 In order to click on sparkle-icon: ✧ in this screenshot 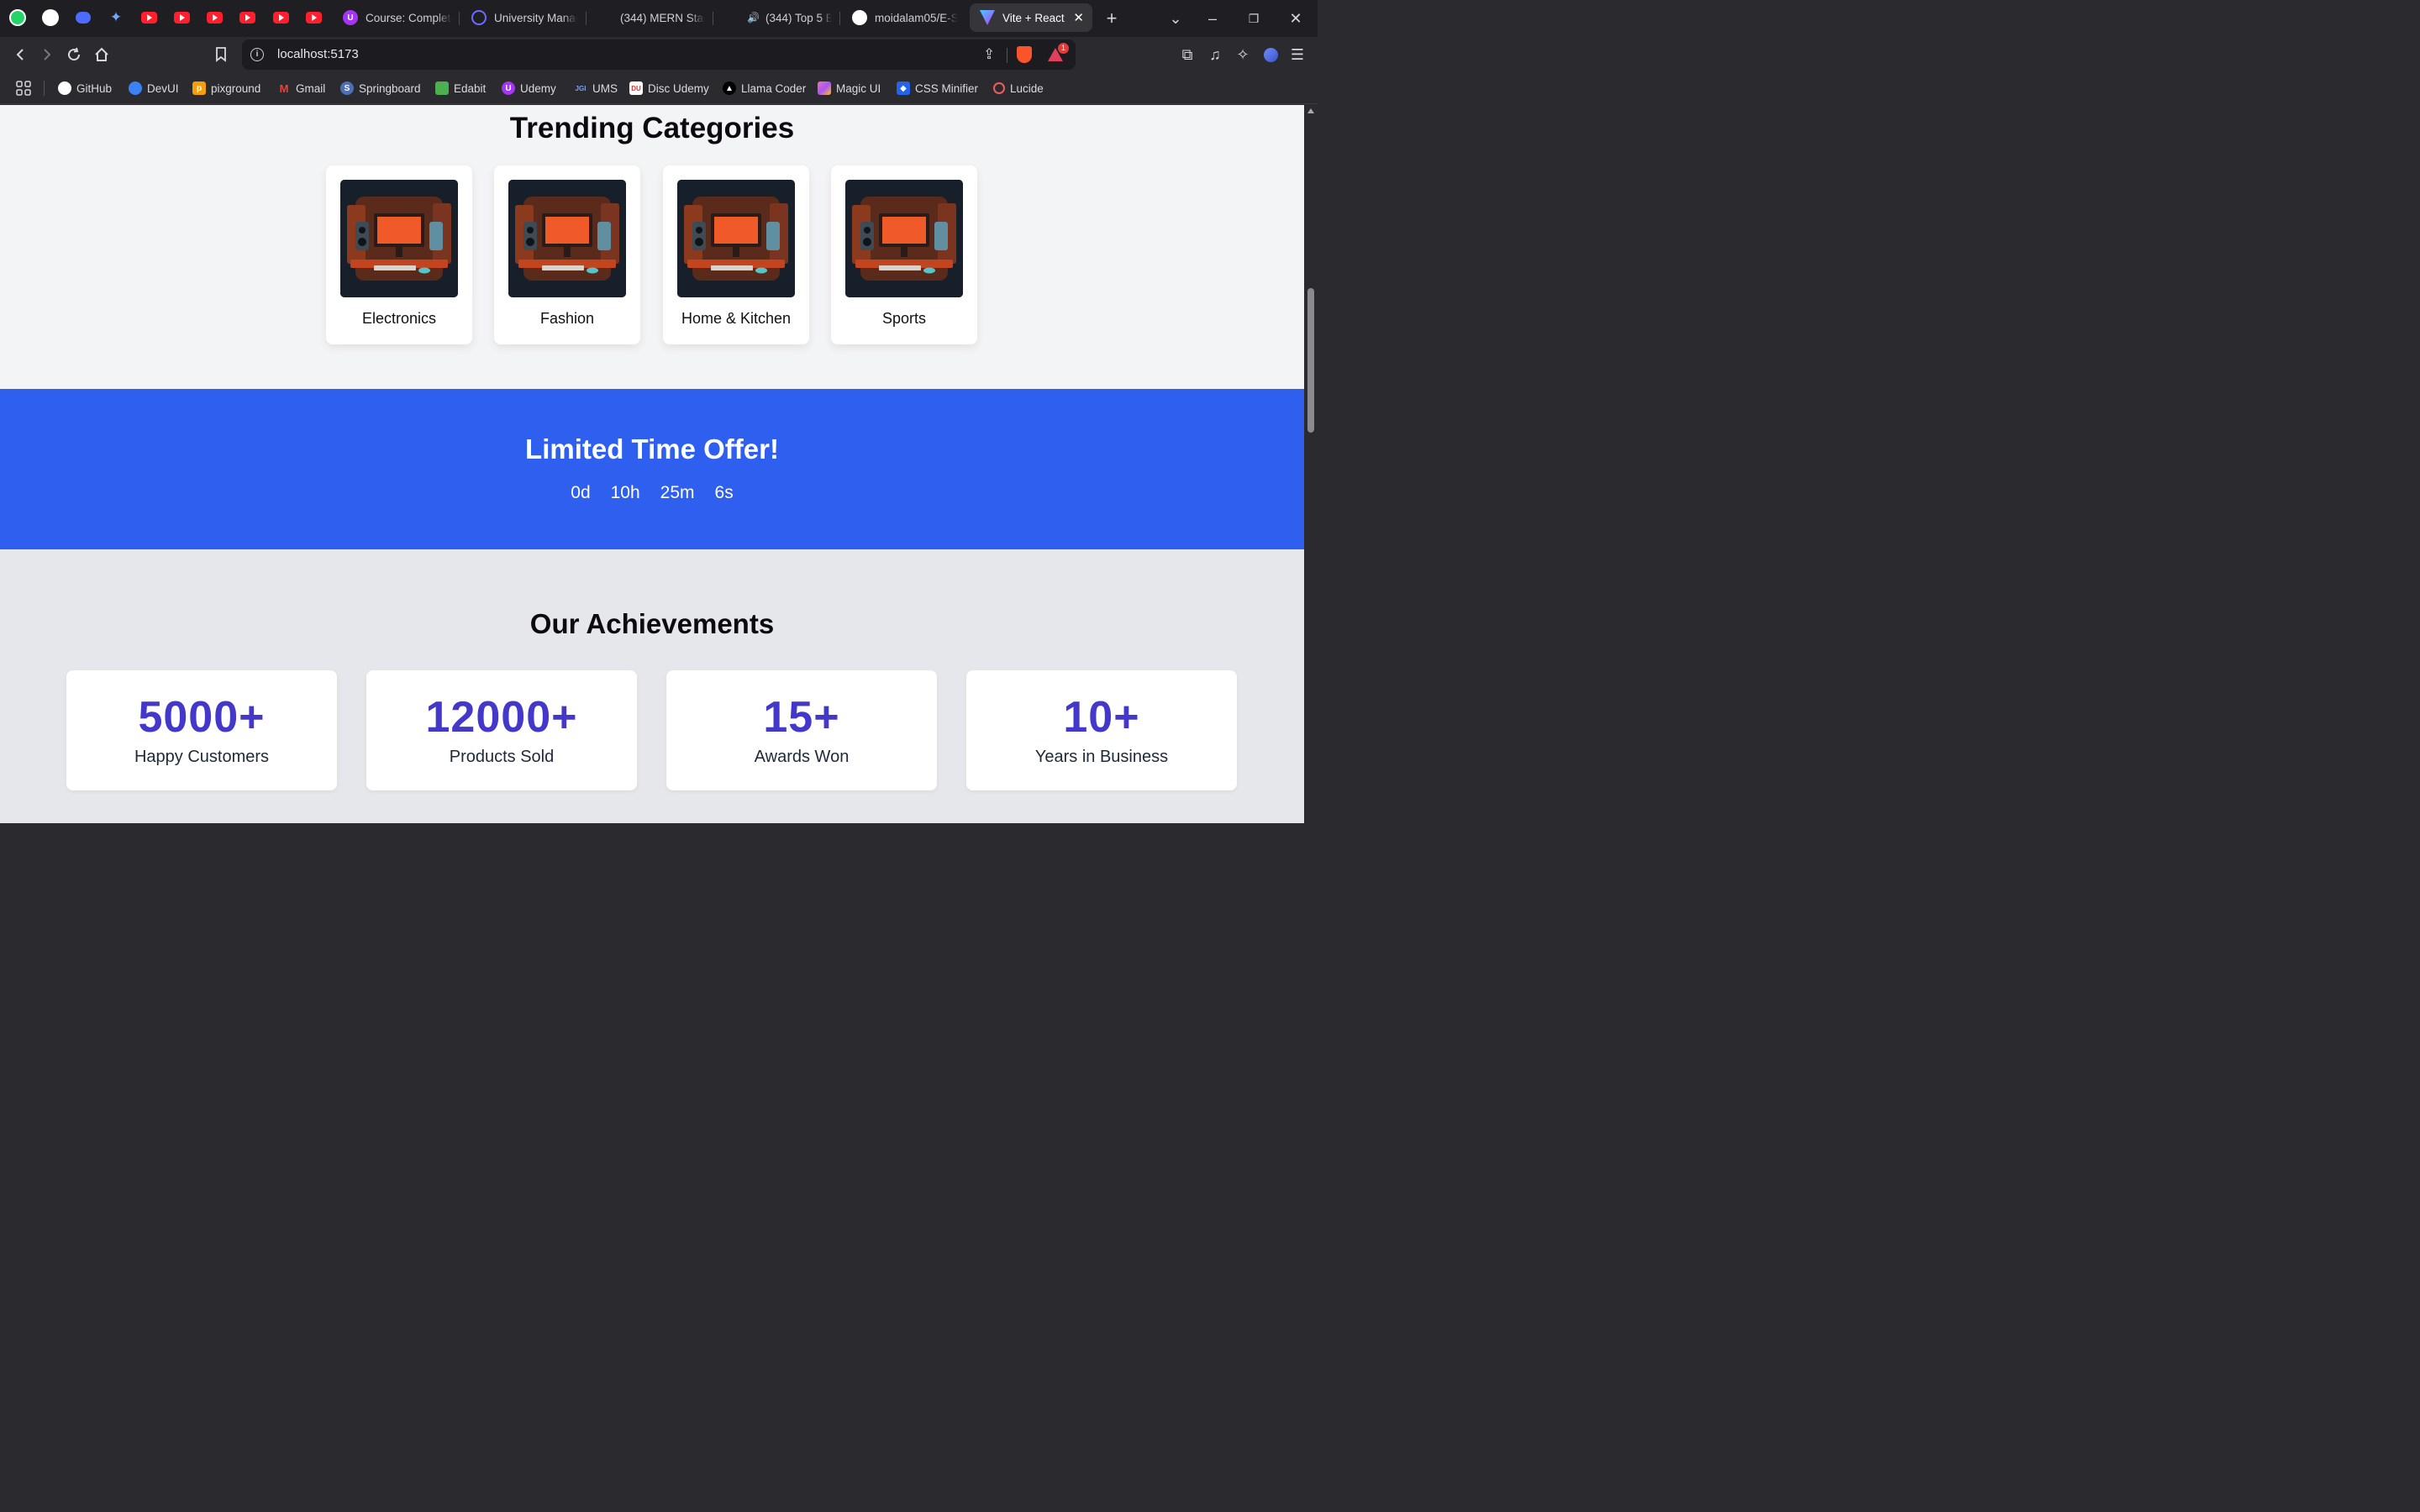, I will do `click(1242, 54)`.